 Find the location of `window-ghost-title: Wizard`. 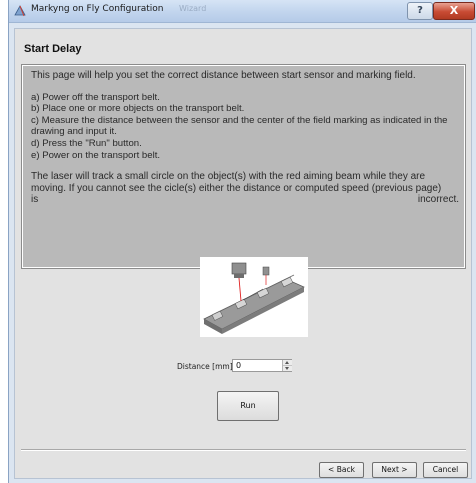

window-ghost-title: Wizard is located at coordinates (193, 8).